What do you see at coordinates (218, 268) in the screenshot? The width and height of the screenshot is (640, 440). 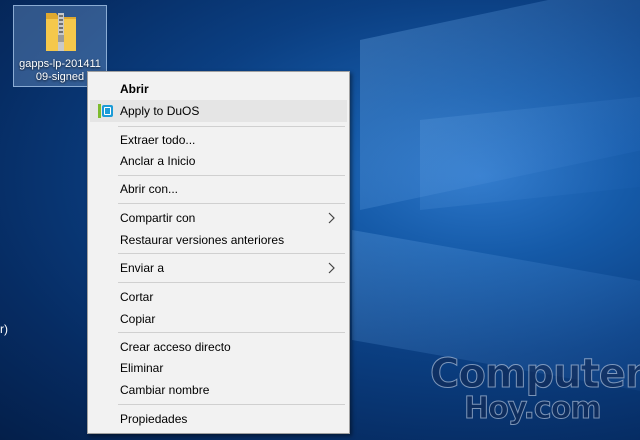 I see `menu-item-enviar-a: Enviar a` at bounding box center [218, 268].